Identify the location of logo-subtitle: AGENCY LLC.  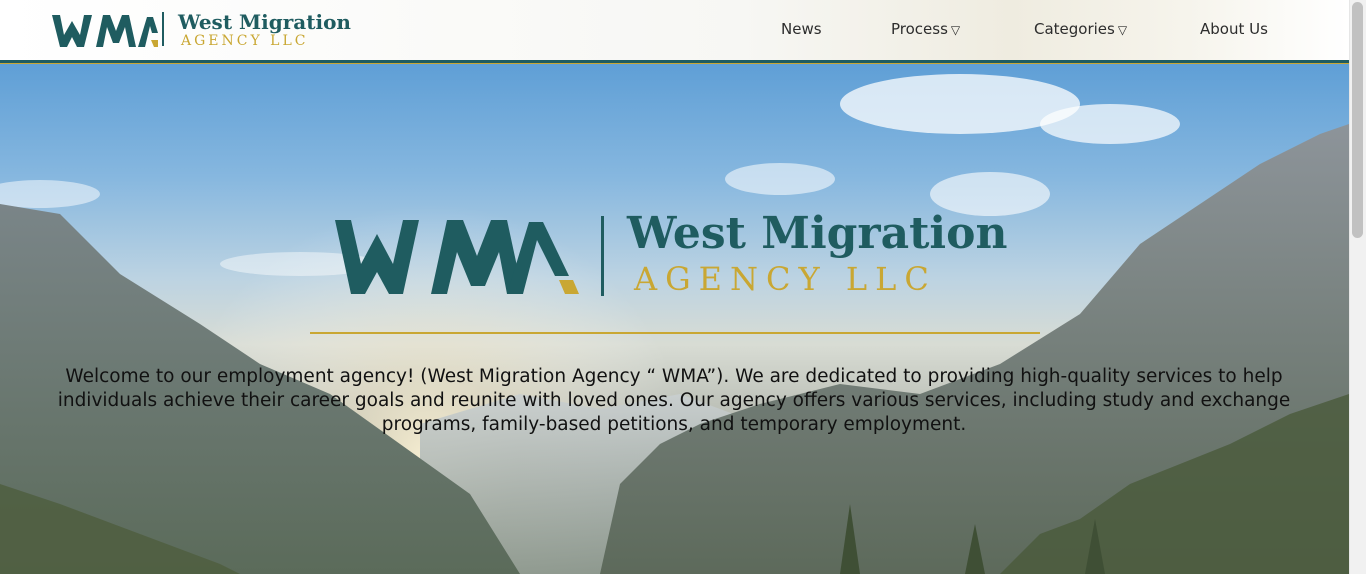
(245, 41).